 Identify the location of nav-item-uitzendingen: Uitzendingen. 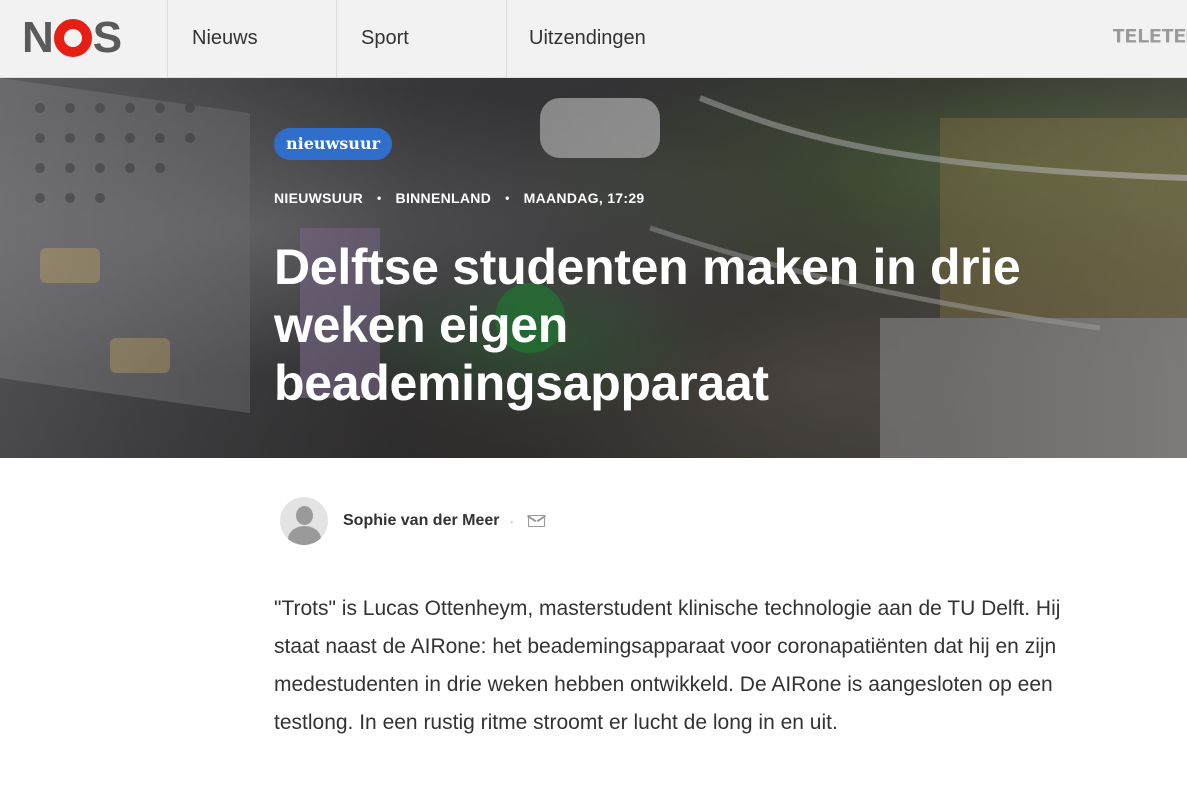
(631, 38).